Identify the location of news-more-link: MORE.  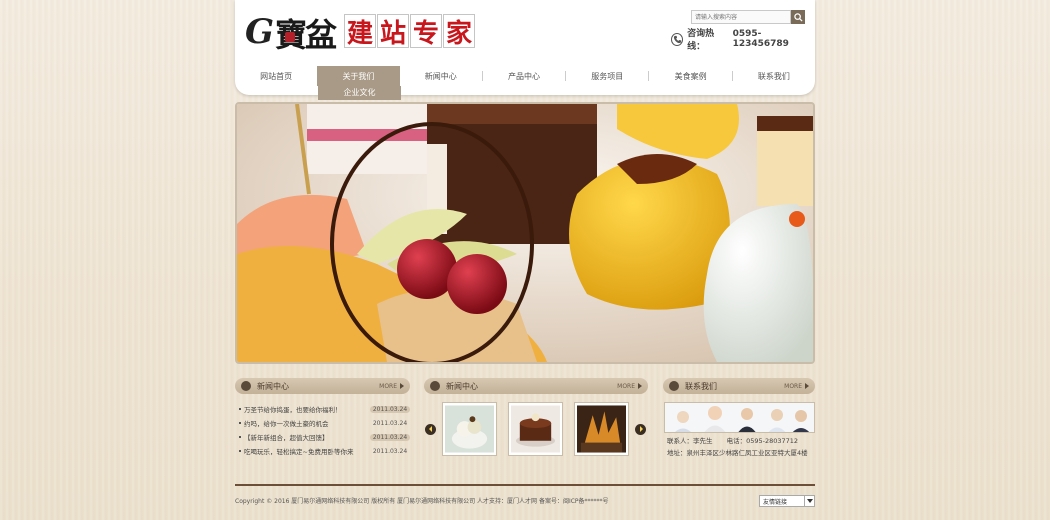
(391, 386).